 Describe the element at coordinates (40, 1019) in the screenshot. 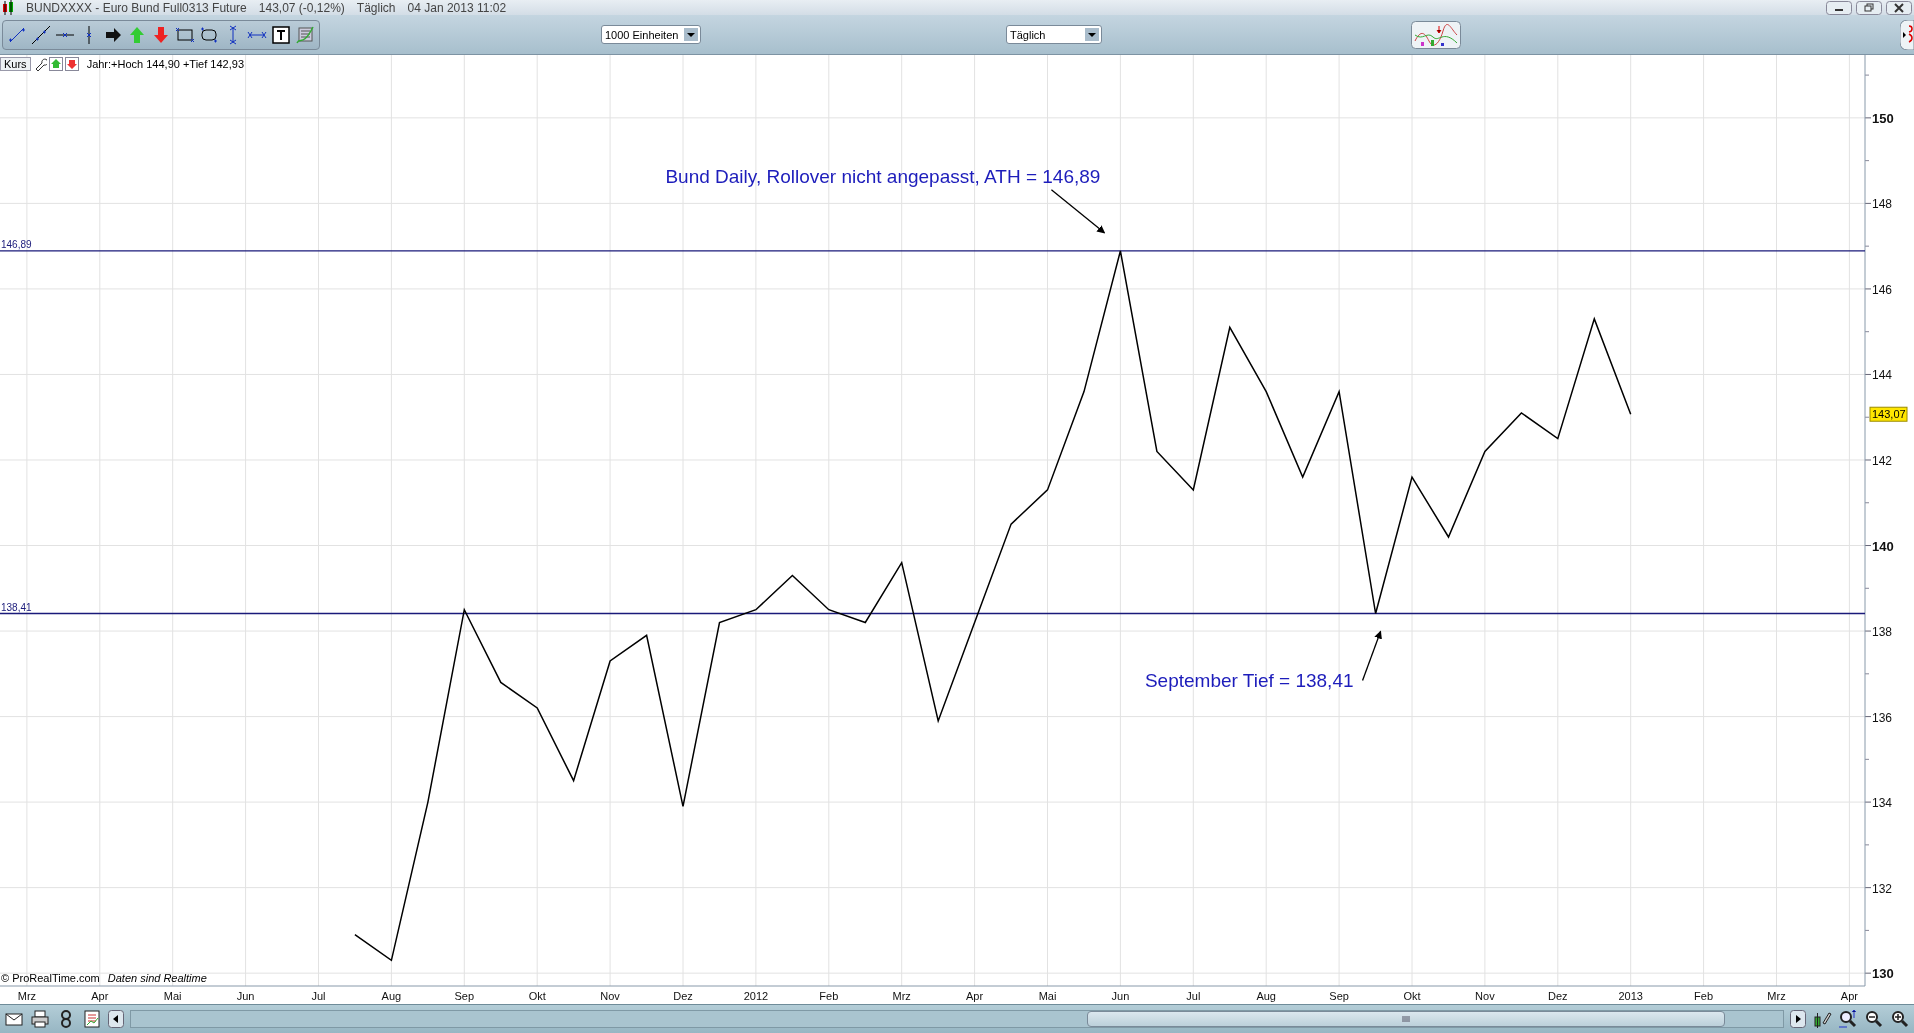

I see `print-icon` at that location.